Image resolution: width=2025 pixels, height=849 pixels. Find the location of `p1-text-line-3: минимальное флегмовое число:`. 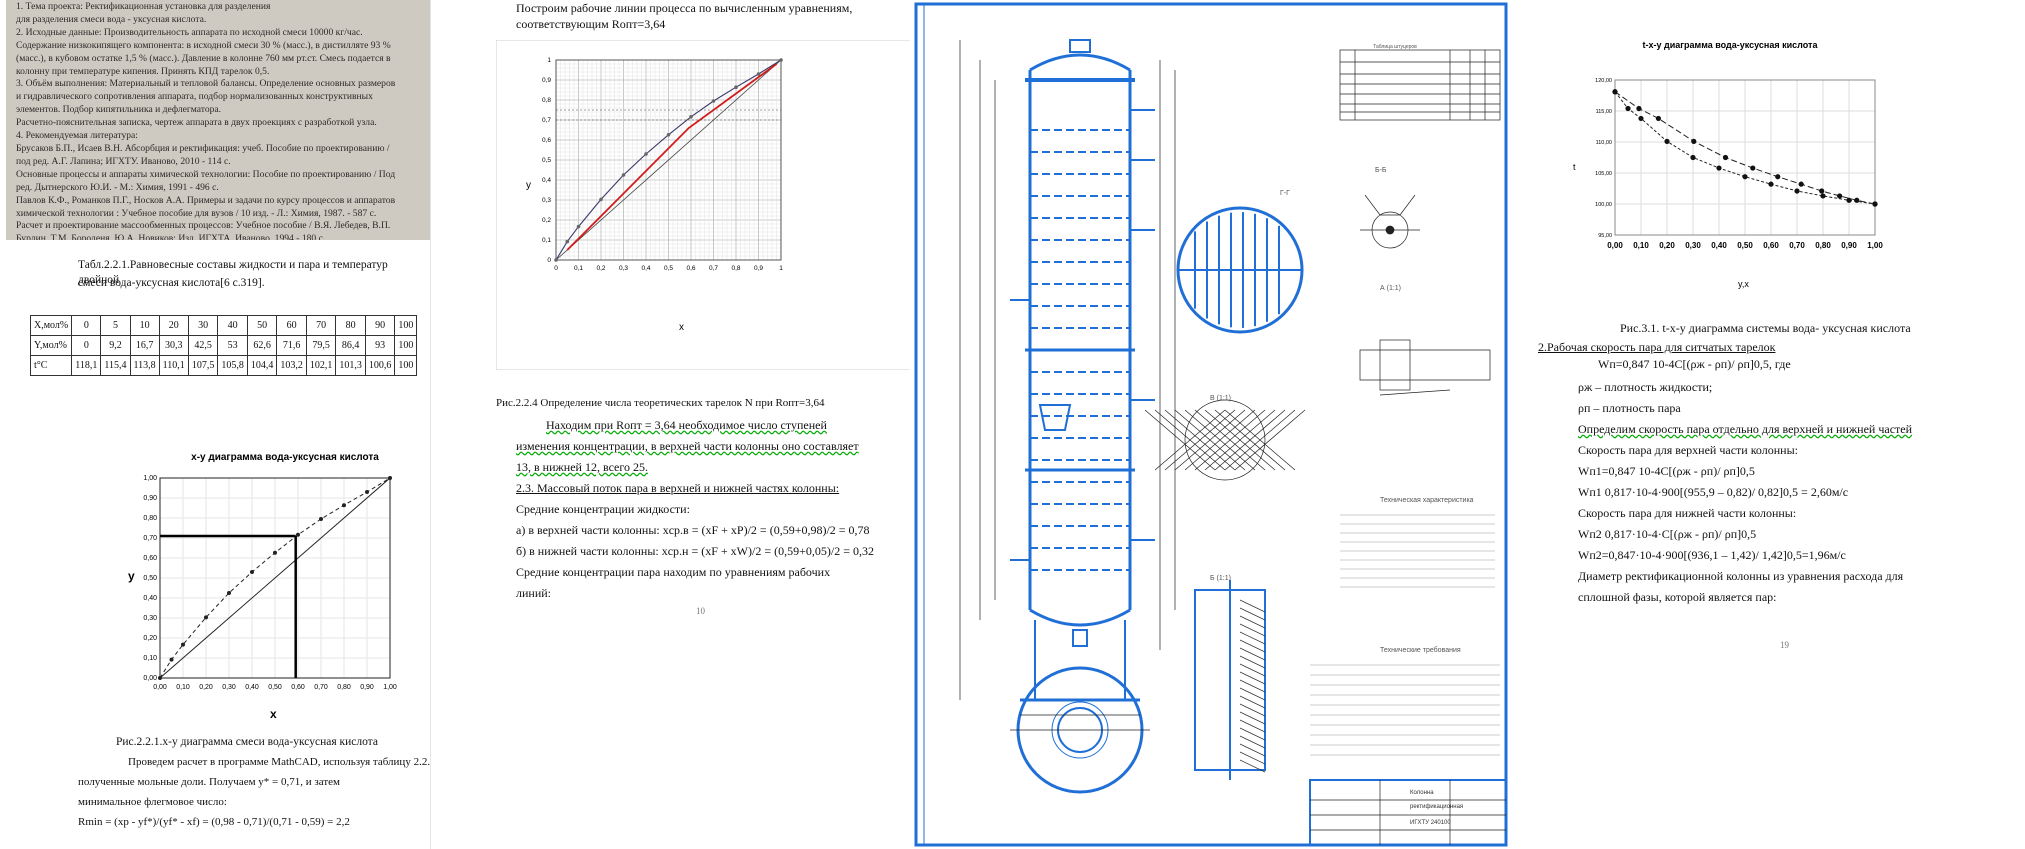

p1-text-line-3: минимальное флегмовое число: is located at coordinates (152, 802).